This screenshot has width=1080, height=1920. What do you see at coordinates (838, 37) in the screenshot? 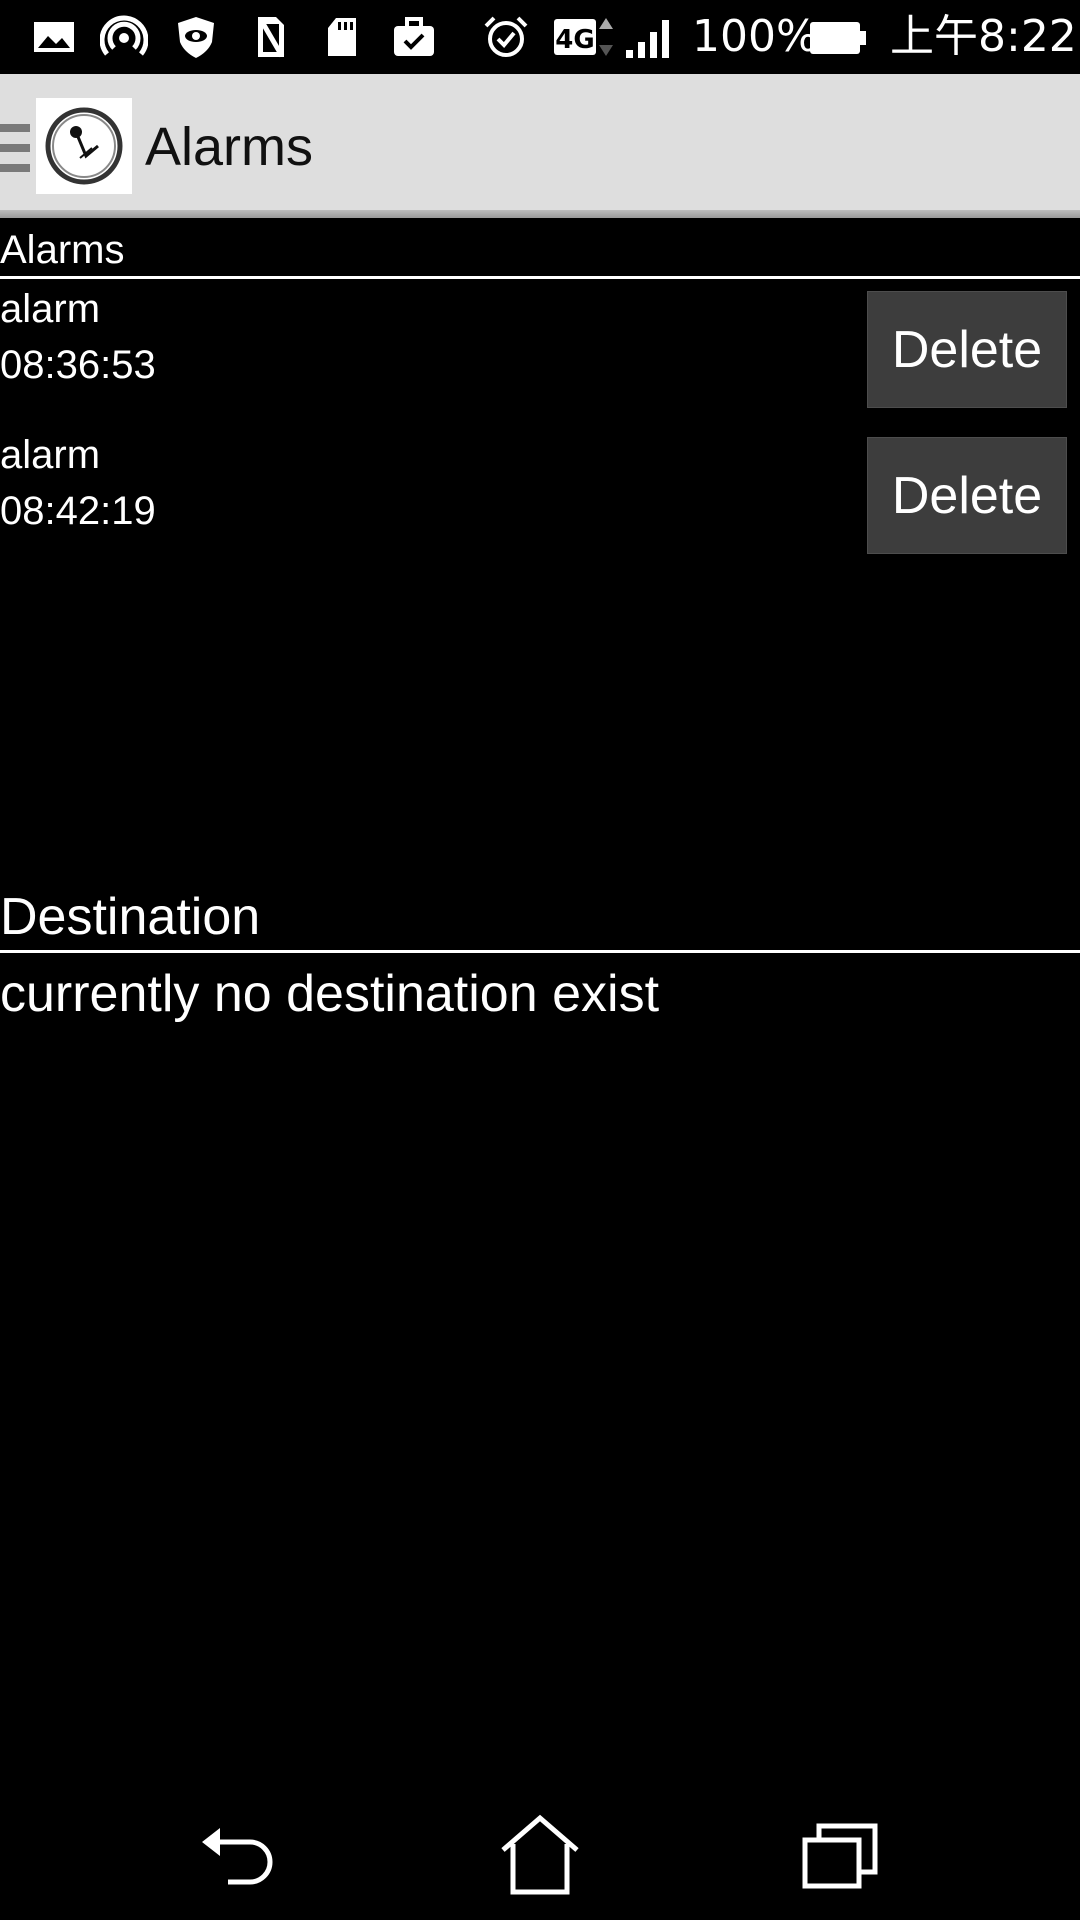
I see `battery-icon` at bounding box center [838, 37].